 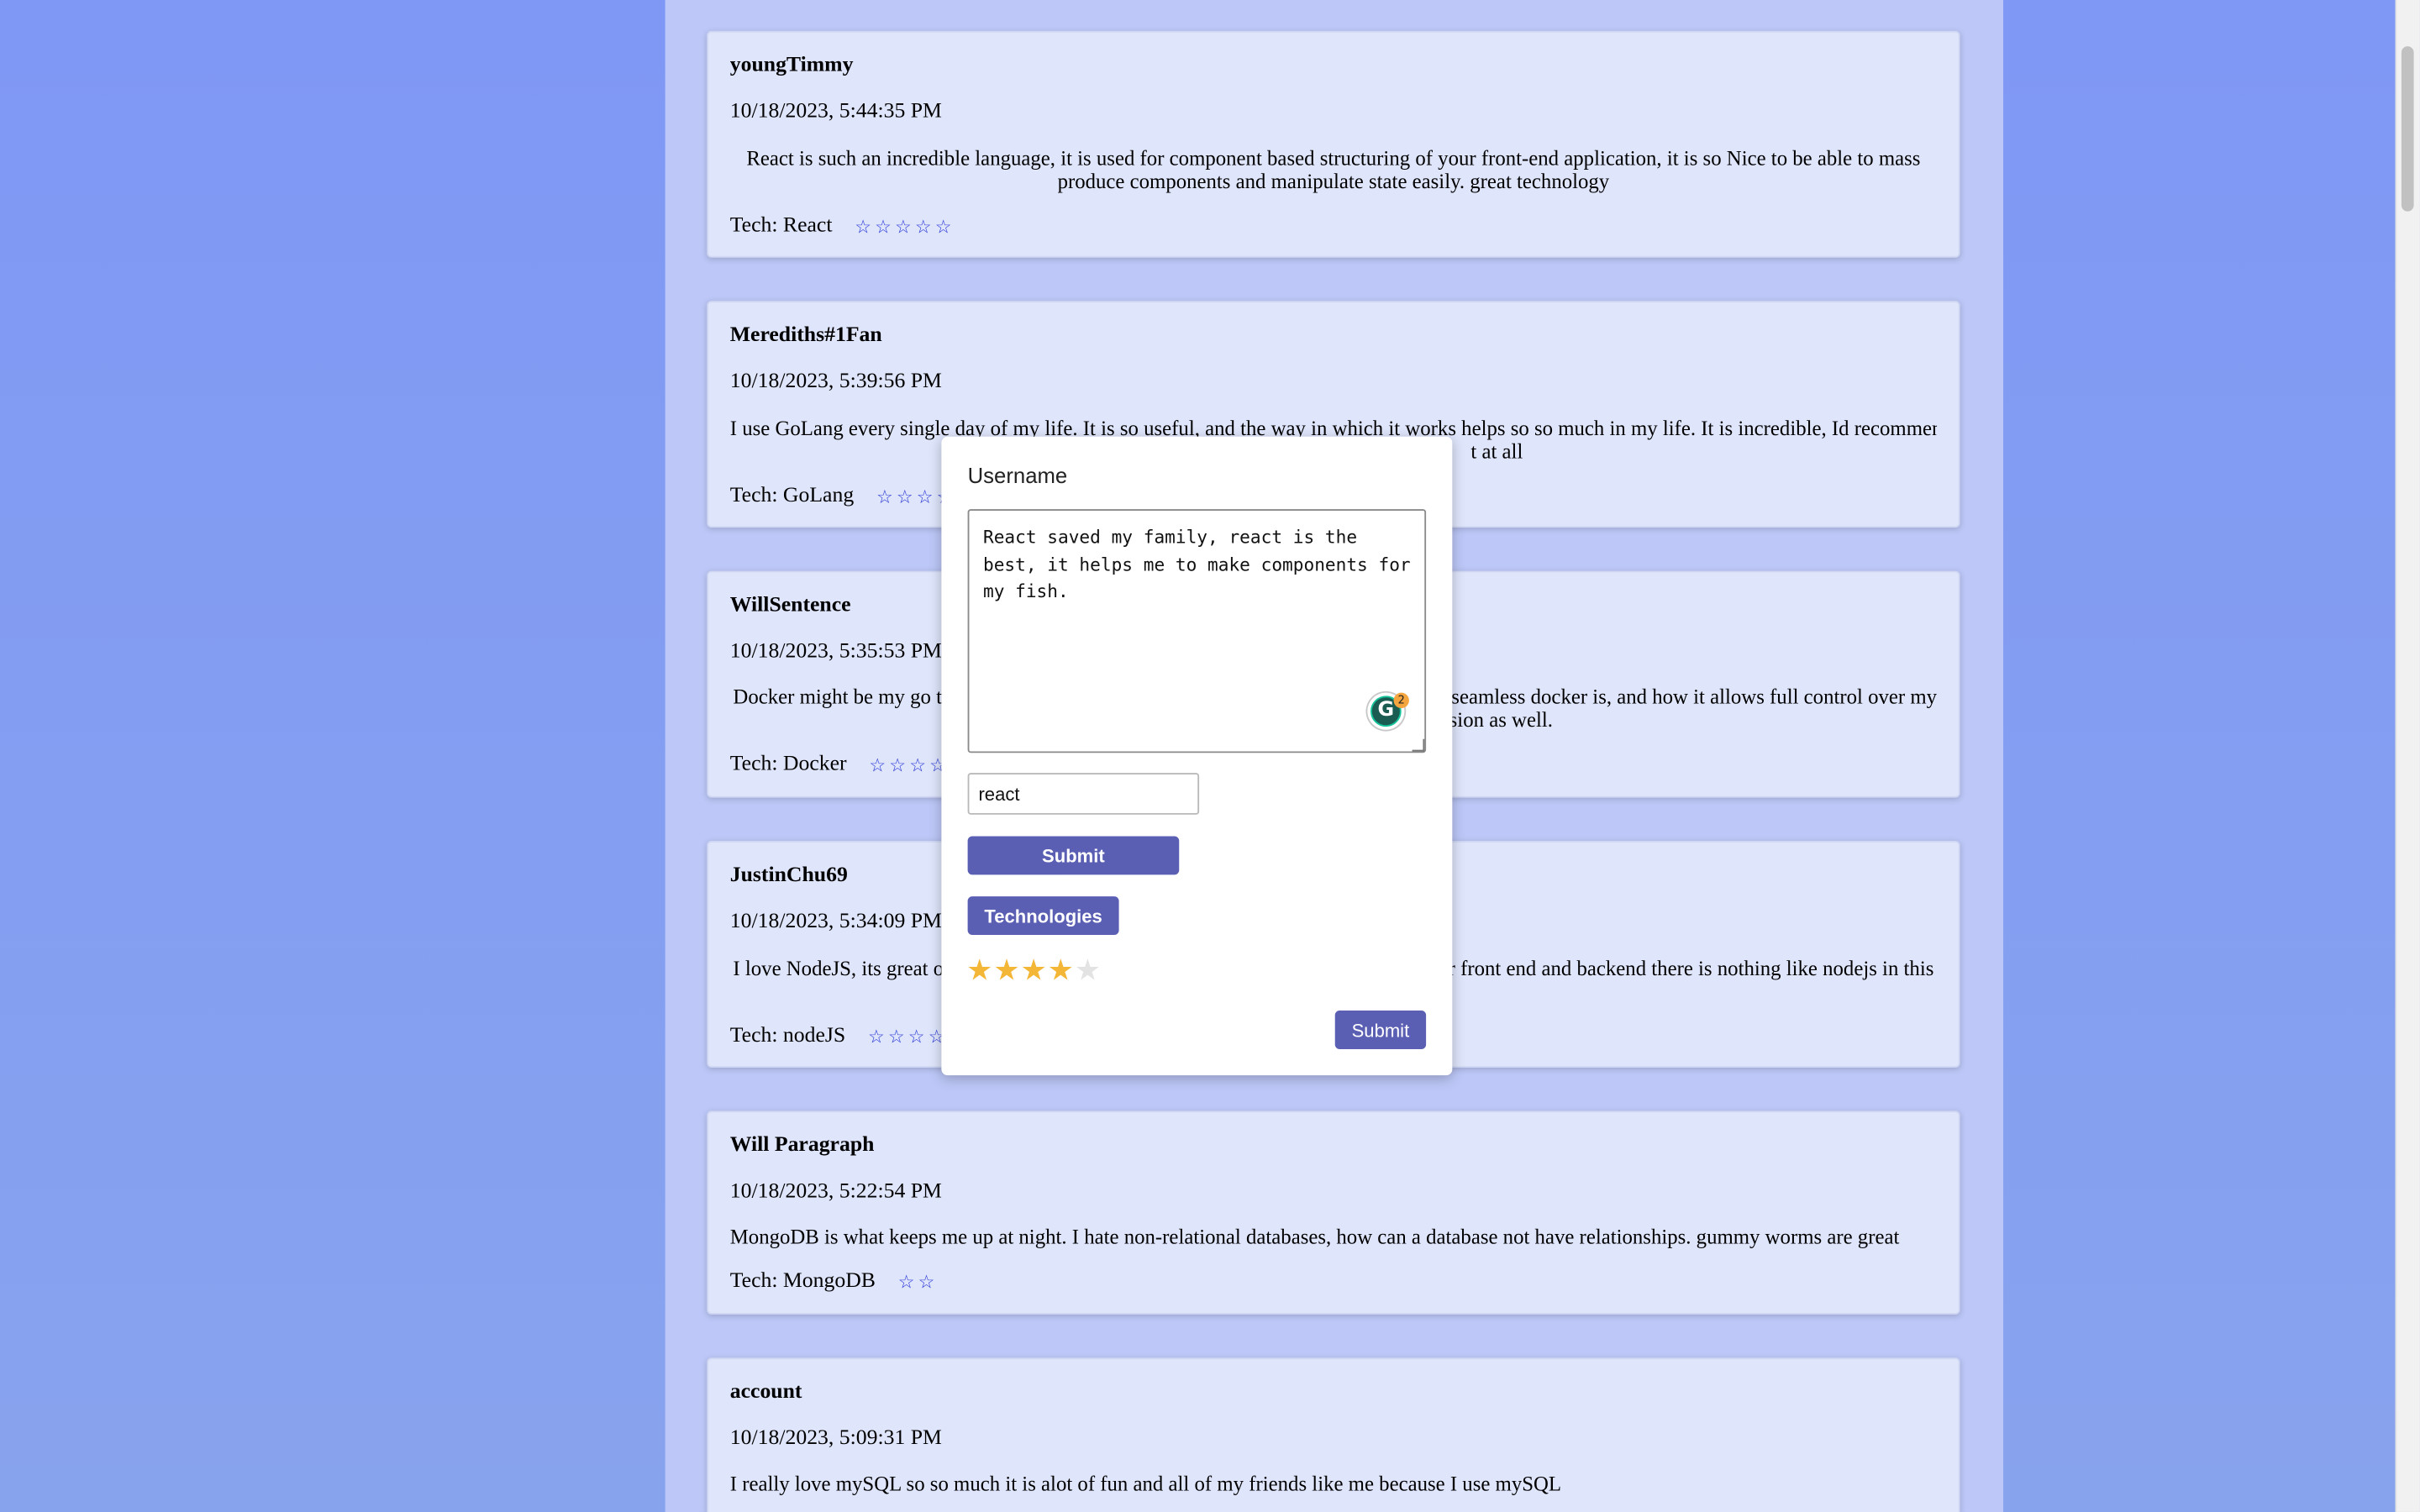 What do you see at coordinates (1501, 720) in the screenshot?
I see `review-text-continued: sion as well.` at bounding box center [1501, 720].